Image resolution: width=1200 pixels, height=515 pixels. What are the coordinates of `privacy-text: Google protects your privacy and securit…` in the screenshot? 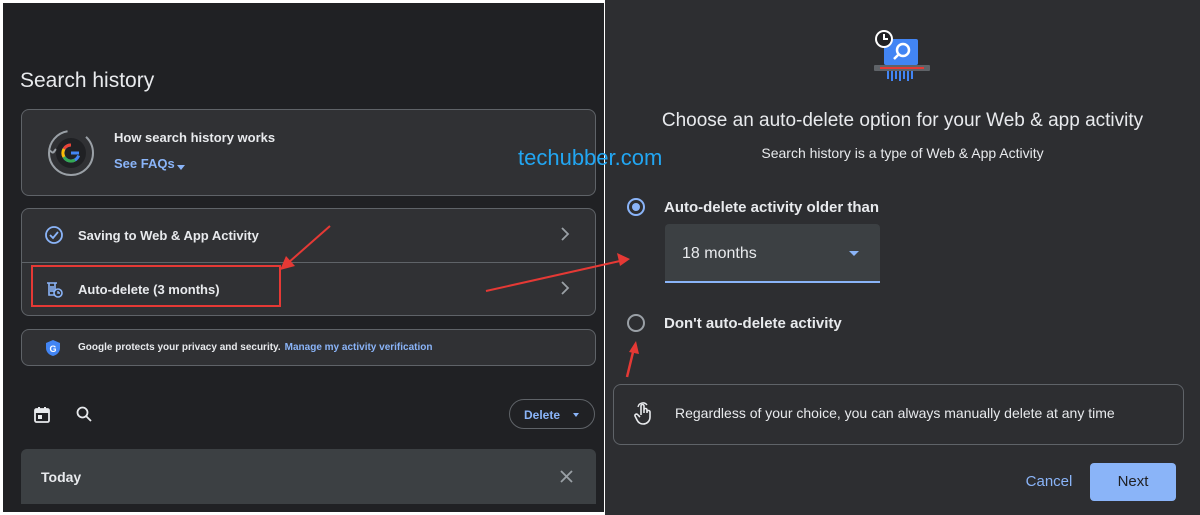 It's located at (255, 347).